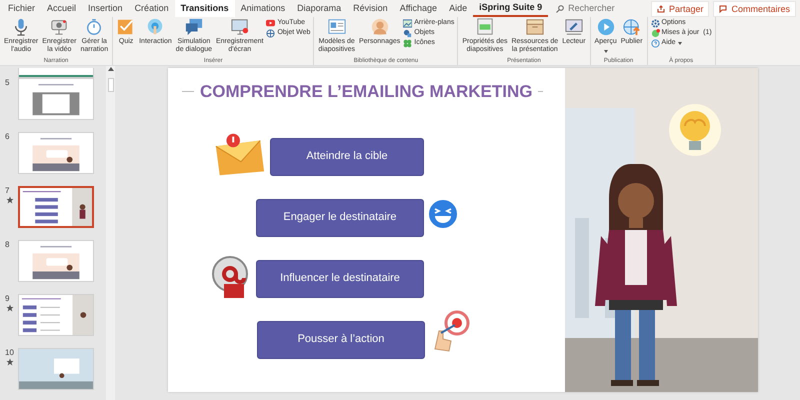 The width and height of the screenshot is (800, 400). I want to click on stopwatch-icon, so click(94, 27).